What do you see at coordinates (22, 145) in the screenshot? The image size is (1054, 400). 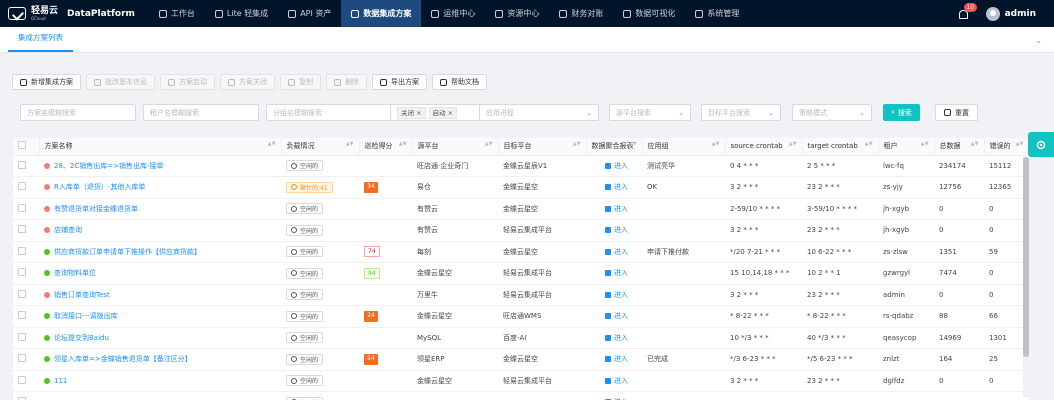 I see `select-all-checkbox` at bounding box center [22, 145].